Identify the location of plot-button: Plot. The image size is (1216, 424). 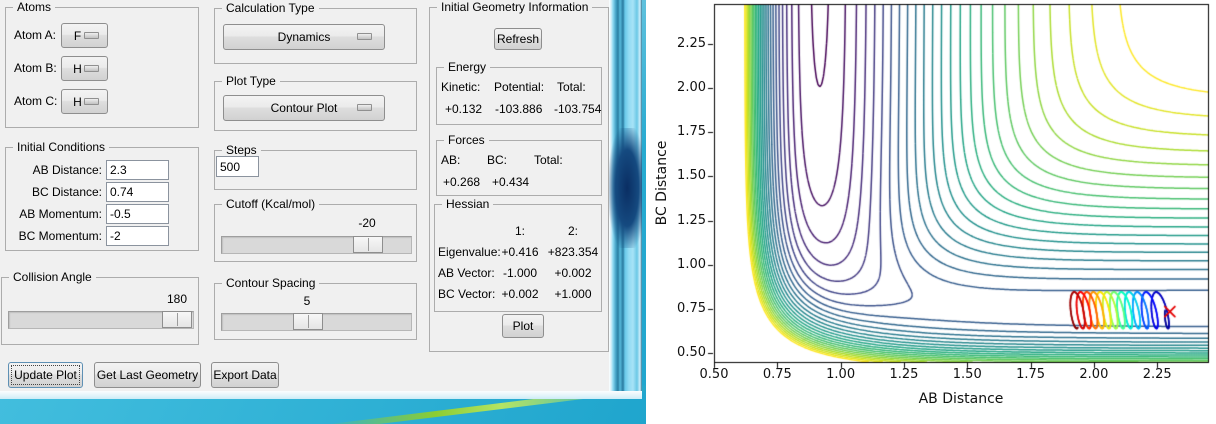
(523, 326).